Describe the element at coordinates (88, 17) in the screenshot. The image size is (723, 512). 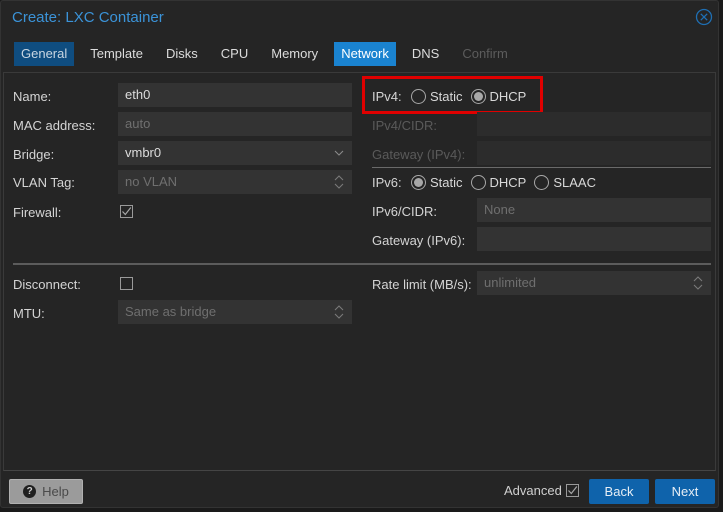
I see `dialog-title: Create: LXC Container` at that location.